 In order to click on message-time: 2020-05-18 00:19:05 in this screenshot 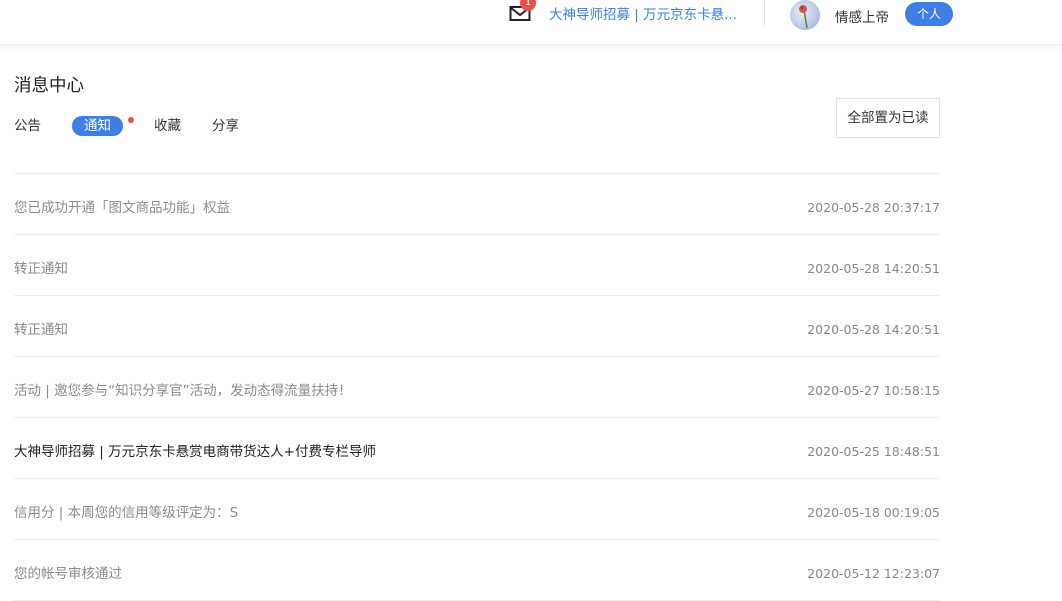, I will do `click(873, 512)`.